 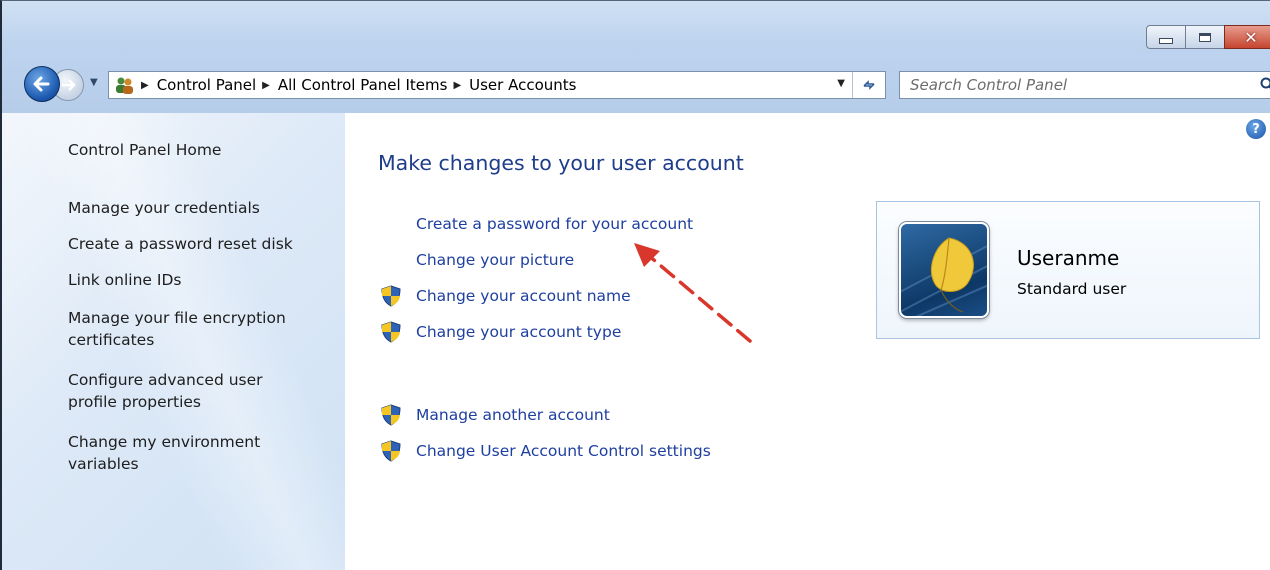 What do you see at coordinates (206, 85) in the screenshot?
I see `breadcrumb-control-panel: Control Panel` at bounding box center [206, 85].